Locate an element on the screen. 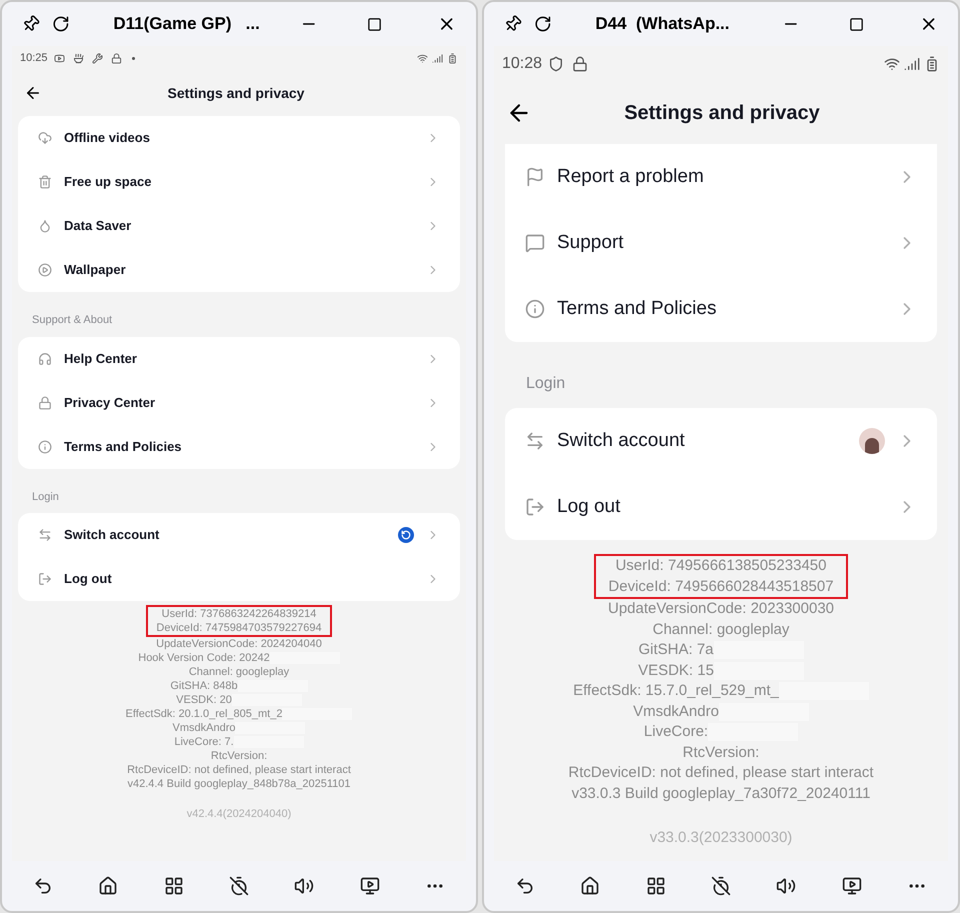  play-circle-icon is located at coordinates (45, 270).